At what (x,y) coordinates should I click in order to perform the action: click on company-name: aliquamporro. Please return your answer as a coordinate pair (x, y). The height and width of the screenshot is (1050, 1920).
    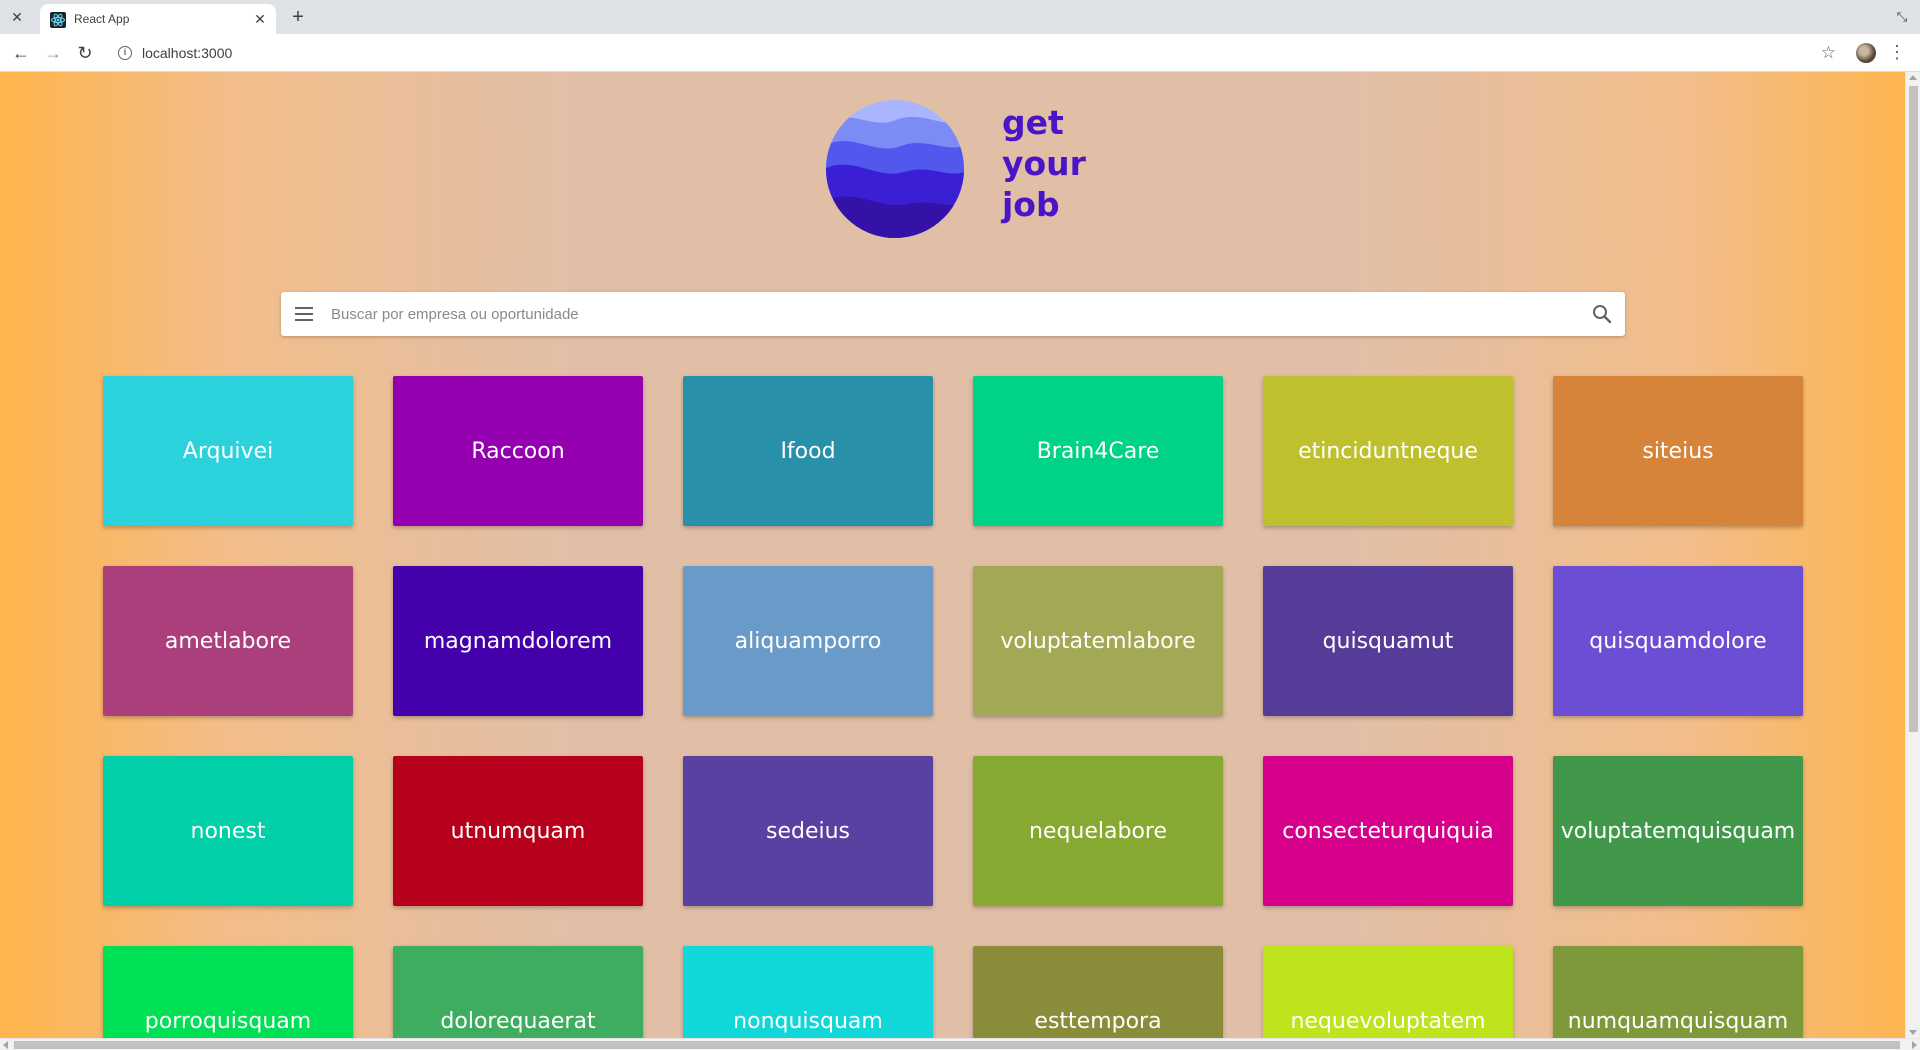
    Looking at the image, I should click on (808, 641).